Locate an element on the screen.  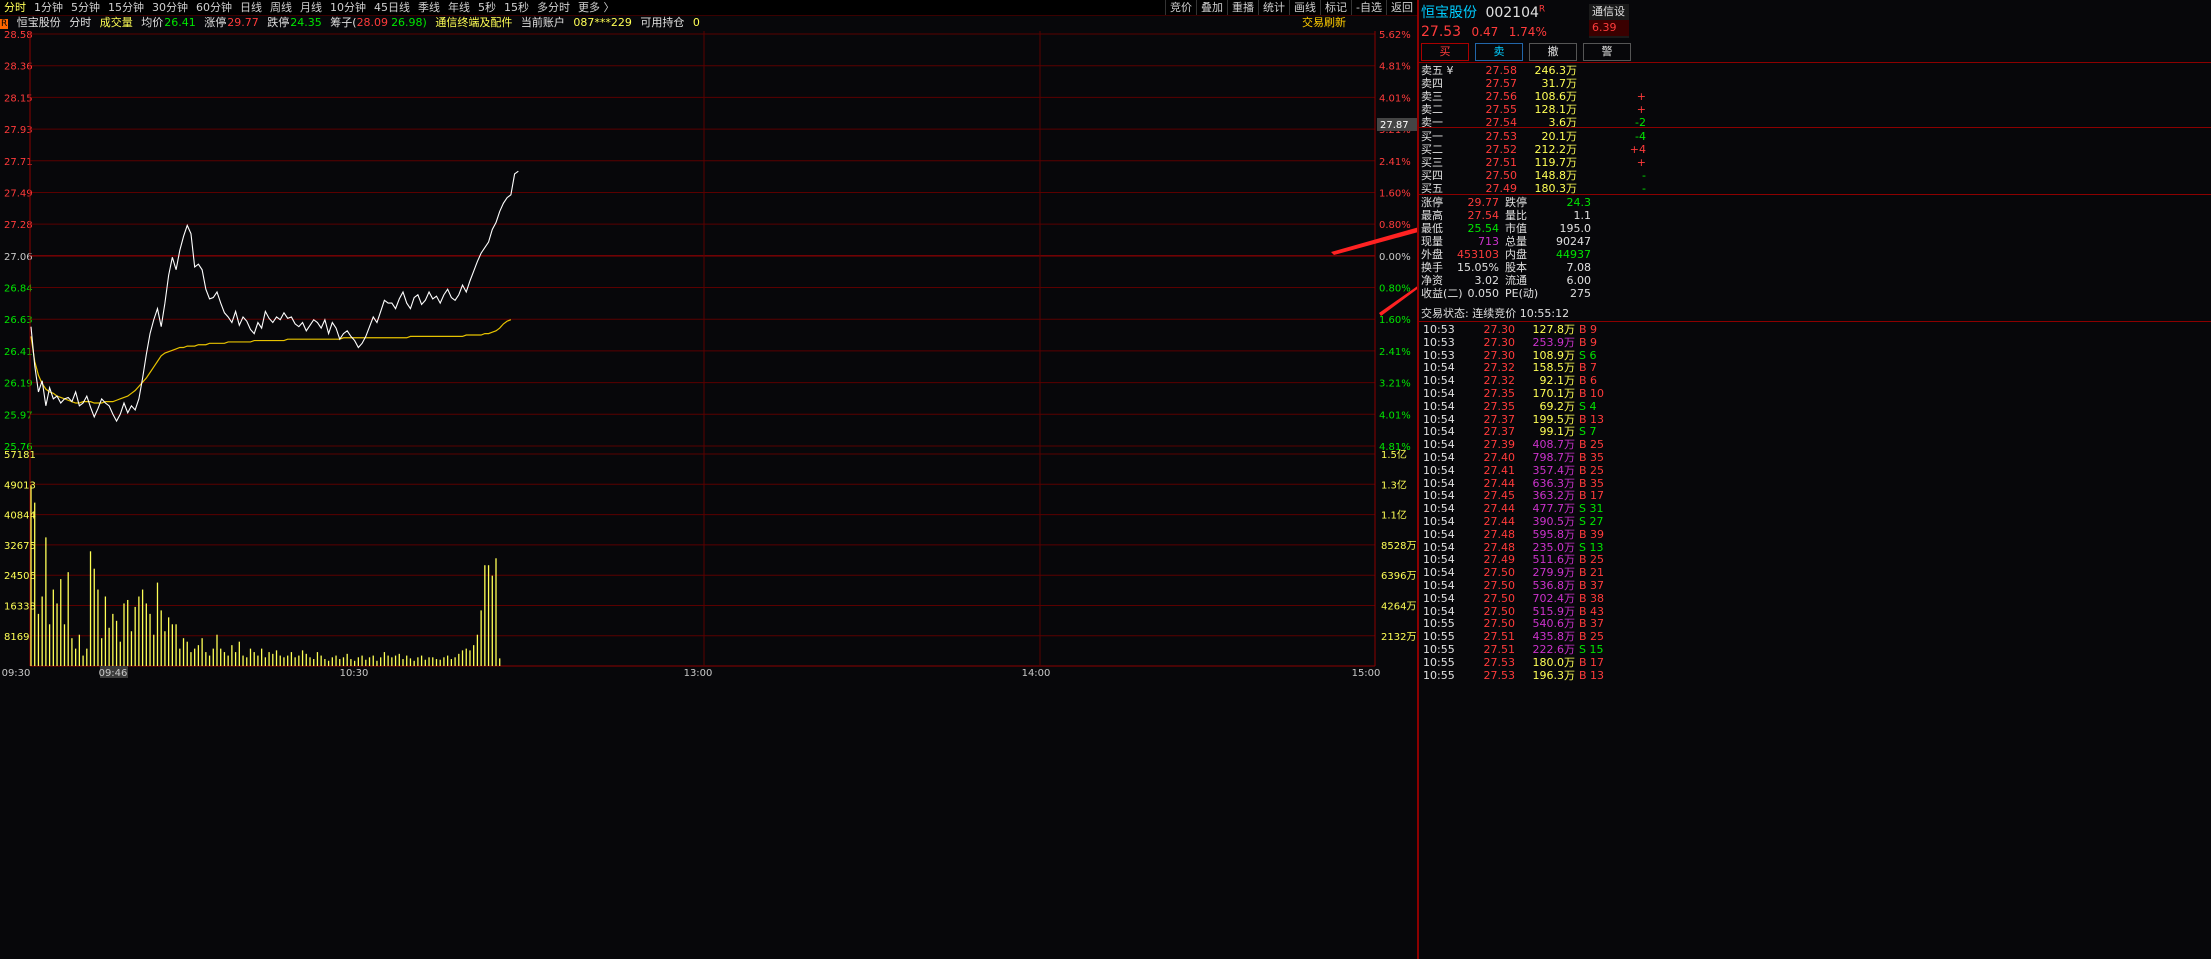
tick-volume: 99.1万 is located at coordinates (1557, 432).